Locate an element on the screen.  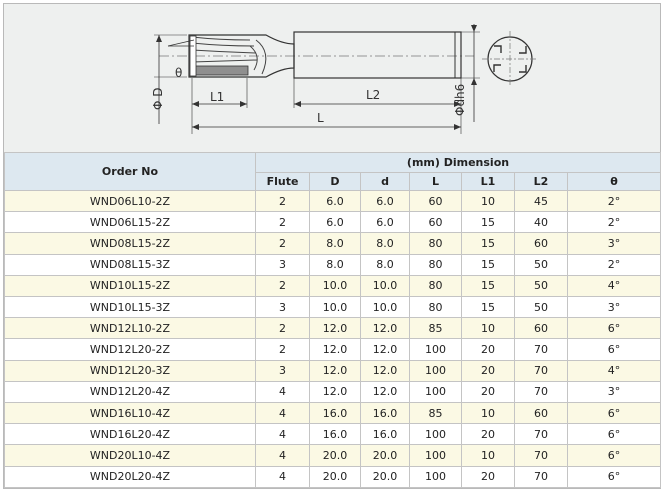
column-header-L2: L2 is located at coordinates (541, 181).